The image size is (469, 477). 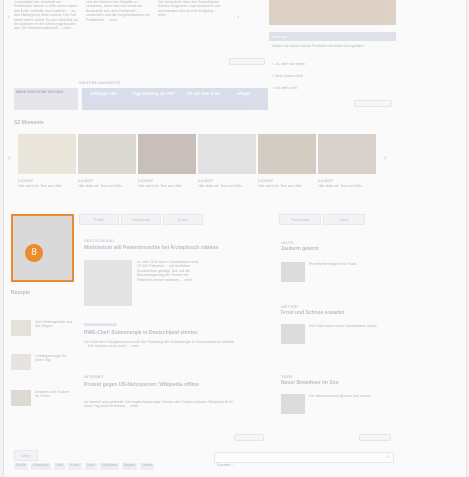 I want to click on gallery-kicker-6: Kicker, so click(x=325, y=180).